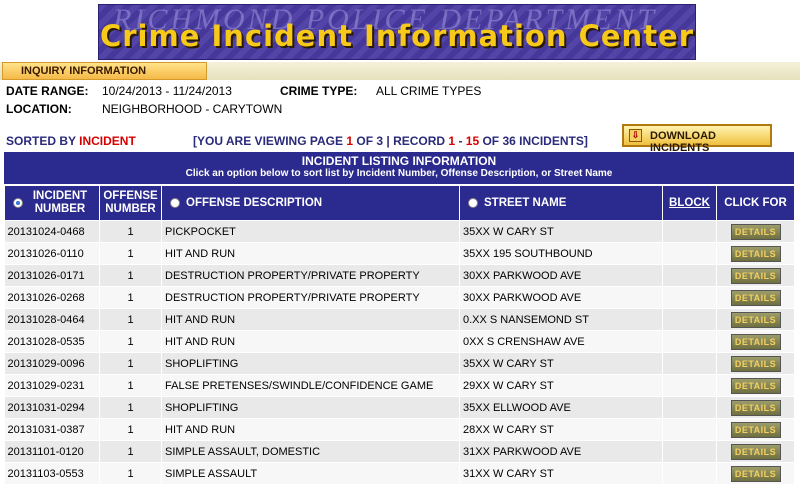  What do you see at coordinates (52, 231) in the screenshot?
I see `incident-number-cell: 20131024-0468` at bounding box center [52, 231].